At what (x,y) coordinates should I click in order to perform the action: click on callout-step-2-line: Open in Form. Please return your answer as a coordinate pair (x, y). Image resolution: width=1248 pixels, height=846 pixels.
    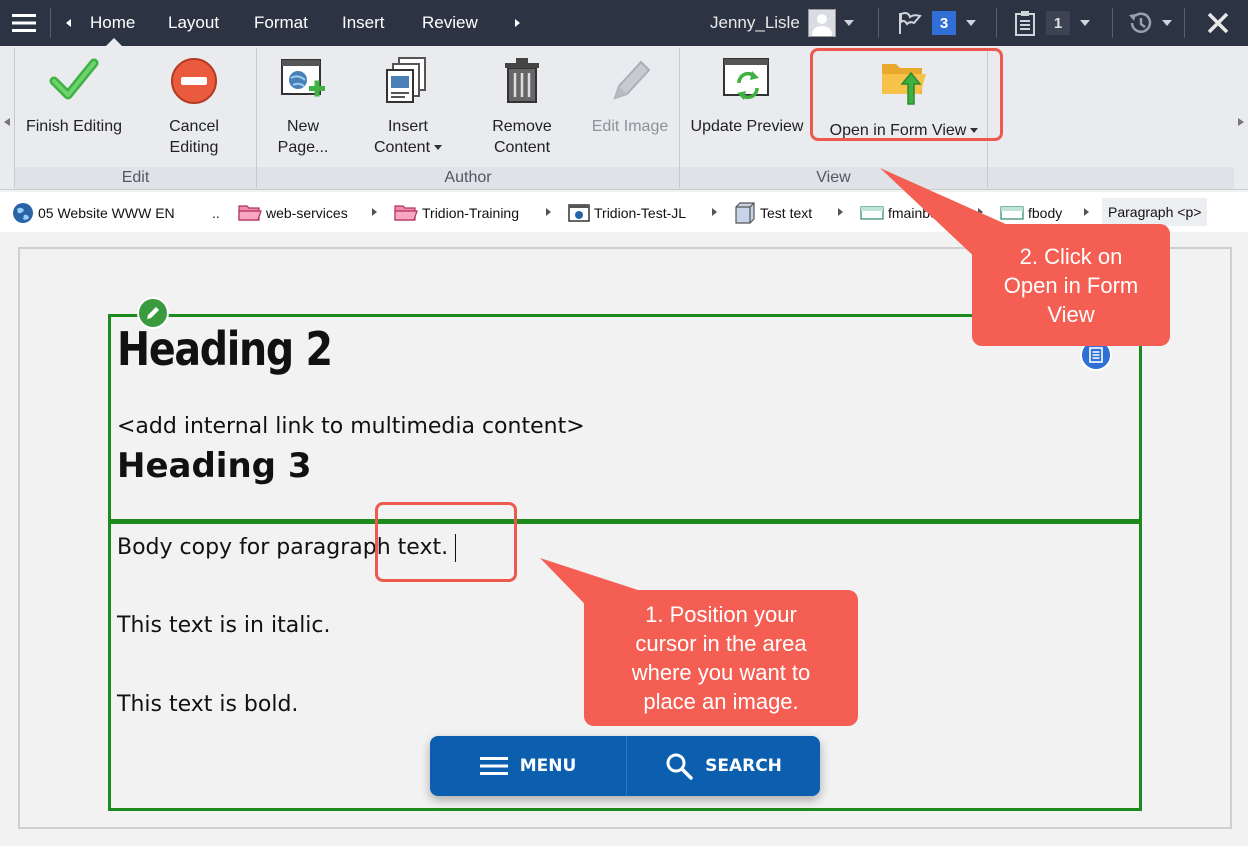
    Looking at the image, I should click on (1071, 285).